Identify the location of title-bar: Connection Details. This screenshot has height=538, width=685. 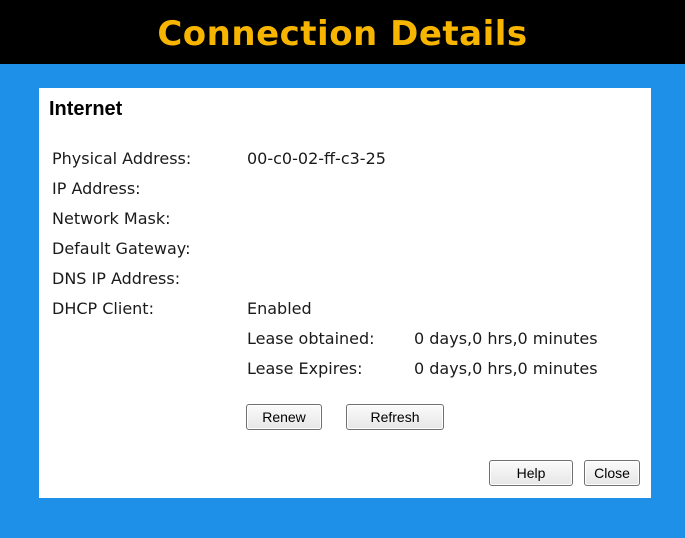
(342, 32).